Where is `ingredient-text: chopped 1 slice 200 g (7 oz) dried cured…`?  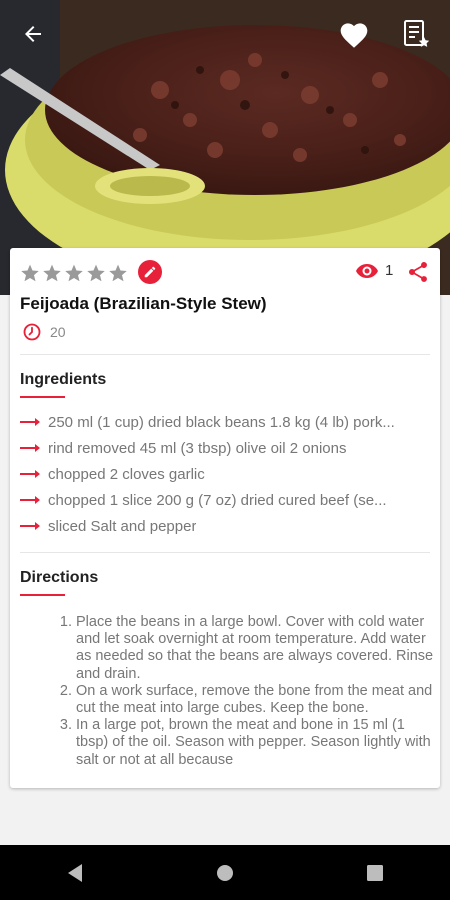
ingredient-text: chopped 1 slice 200 g (7 oz) dried cured… is located at coordinates (217, 500).